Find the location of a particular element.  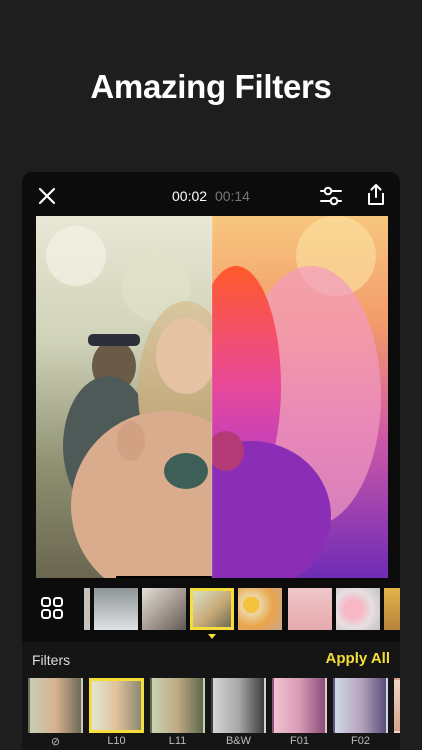

apply-all-button: Apply All is located at coordinates (358, 658).